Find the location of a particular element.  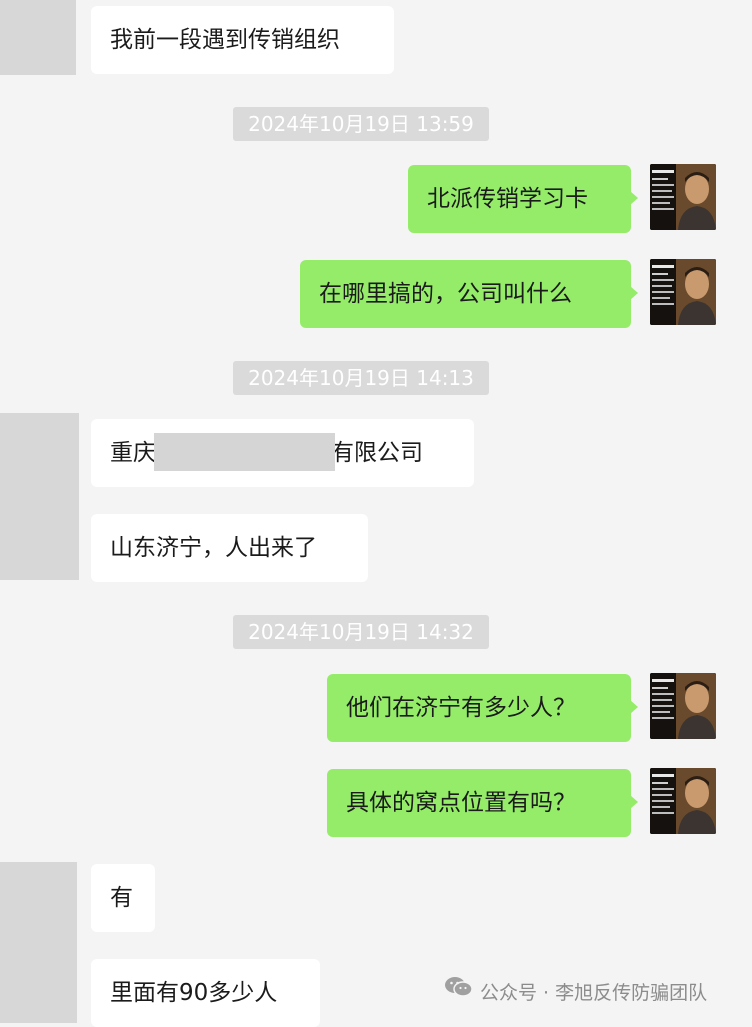

message-bubble-outgoing: 北派传销学习卡 is located at coordinates (523, 199).